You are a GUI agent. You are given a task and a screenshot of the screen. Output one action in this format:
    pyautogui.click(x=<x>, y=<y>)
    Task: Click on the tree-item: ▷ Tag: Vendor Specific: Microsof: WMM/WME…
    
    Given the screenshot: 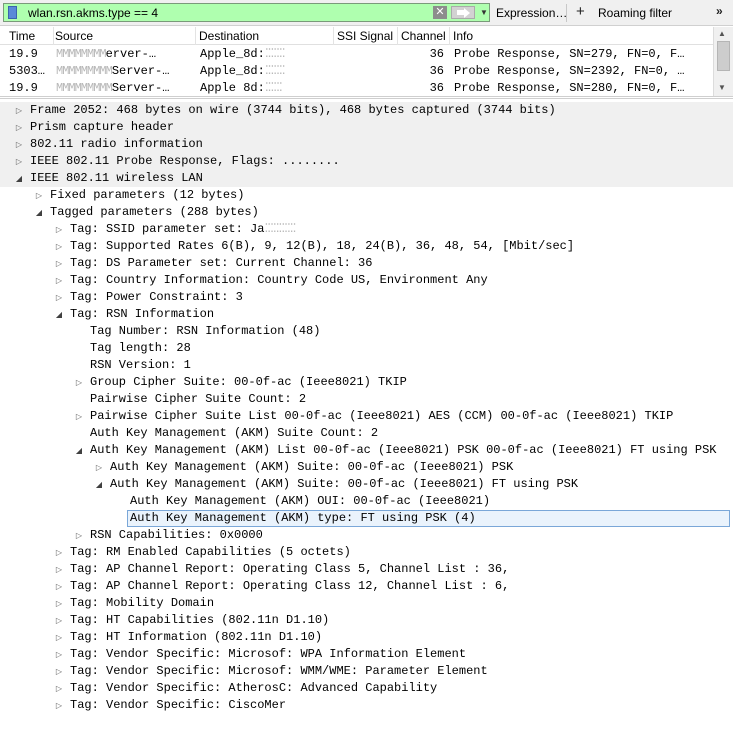 What is the action you would take?
    pyautogui.click(x=366, y=671)
    